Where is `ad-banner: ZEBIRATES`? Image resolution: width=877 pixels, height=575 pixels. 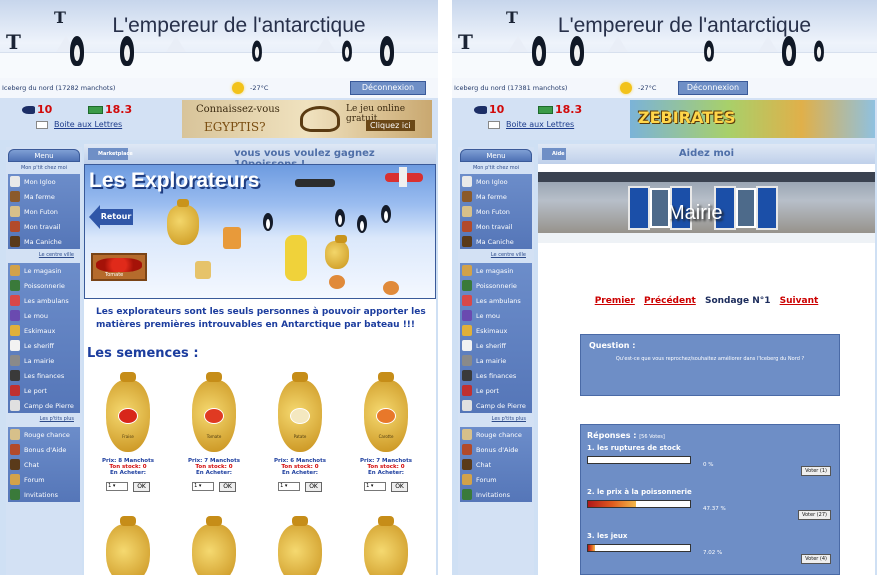
ad-banner: ZEBIRATES is located at coordinates (752, 119).